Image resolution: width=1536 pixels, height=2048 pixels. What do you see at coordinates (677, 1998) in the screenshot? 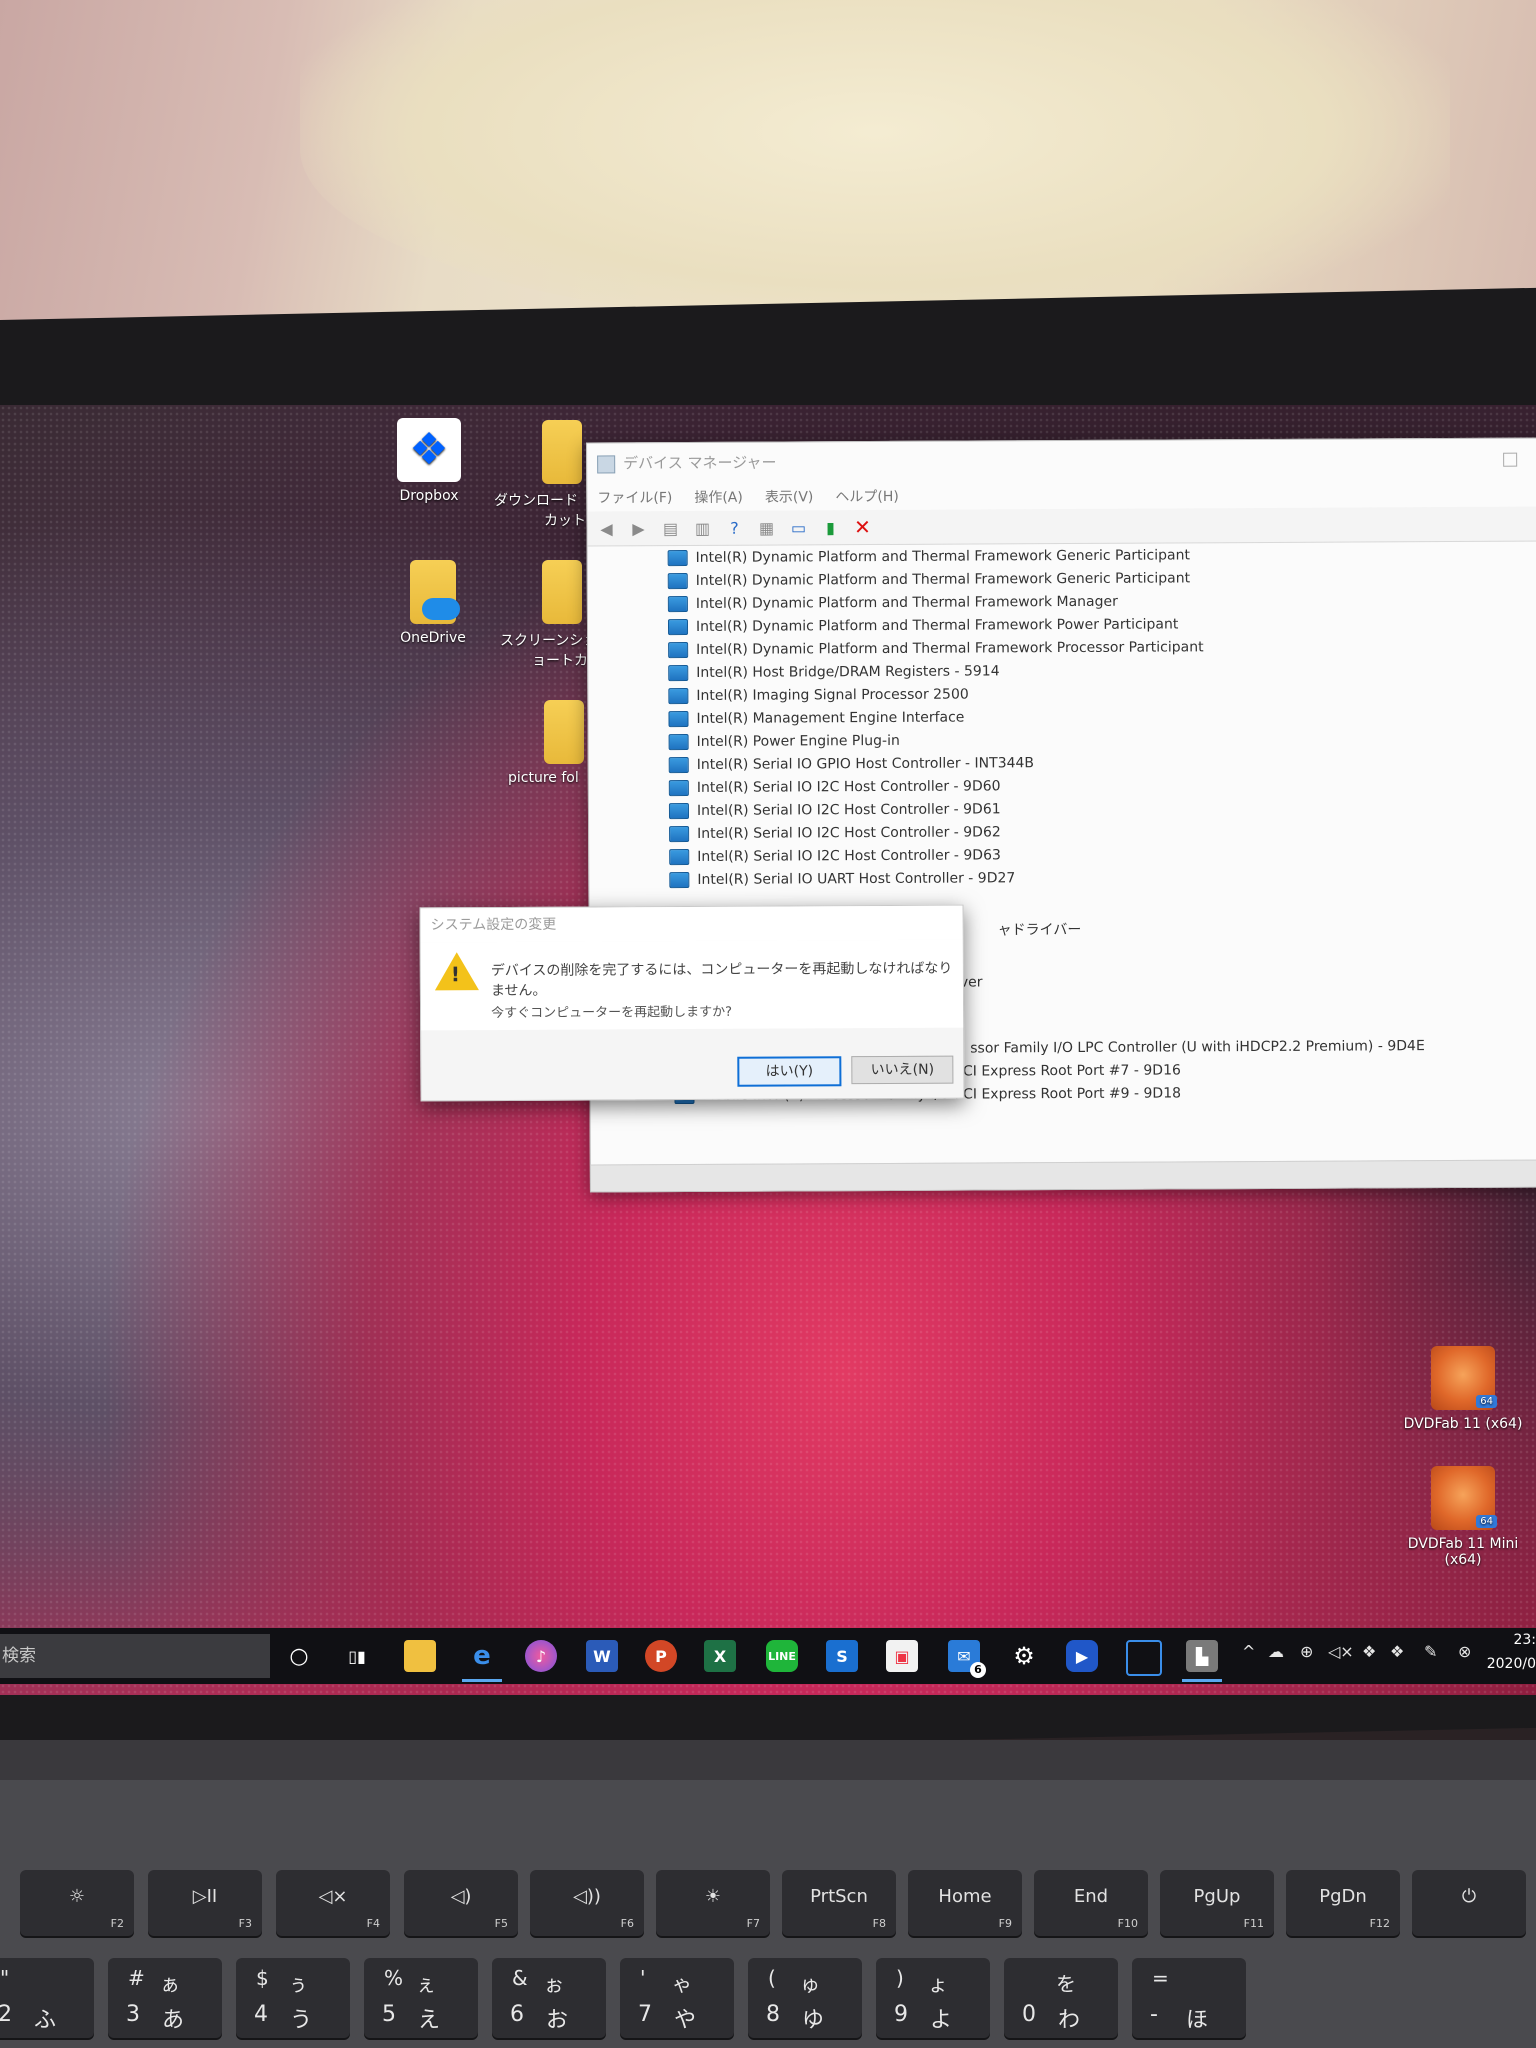
I see `key-7: ' ゃ 7 や` at bounding box center [677, 1998].